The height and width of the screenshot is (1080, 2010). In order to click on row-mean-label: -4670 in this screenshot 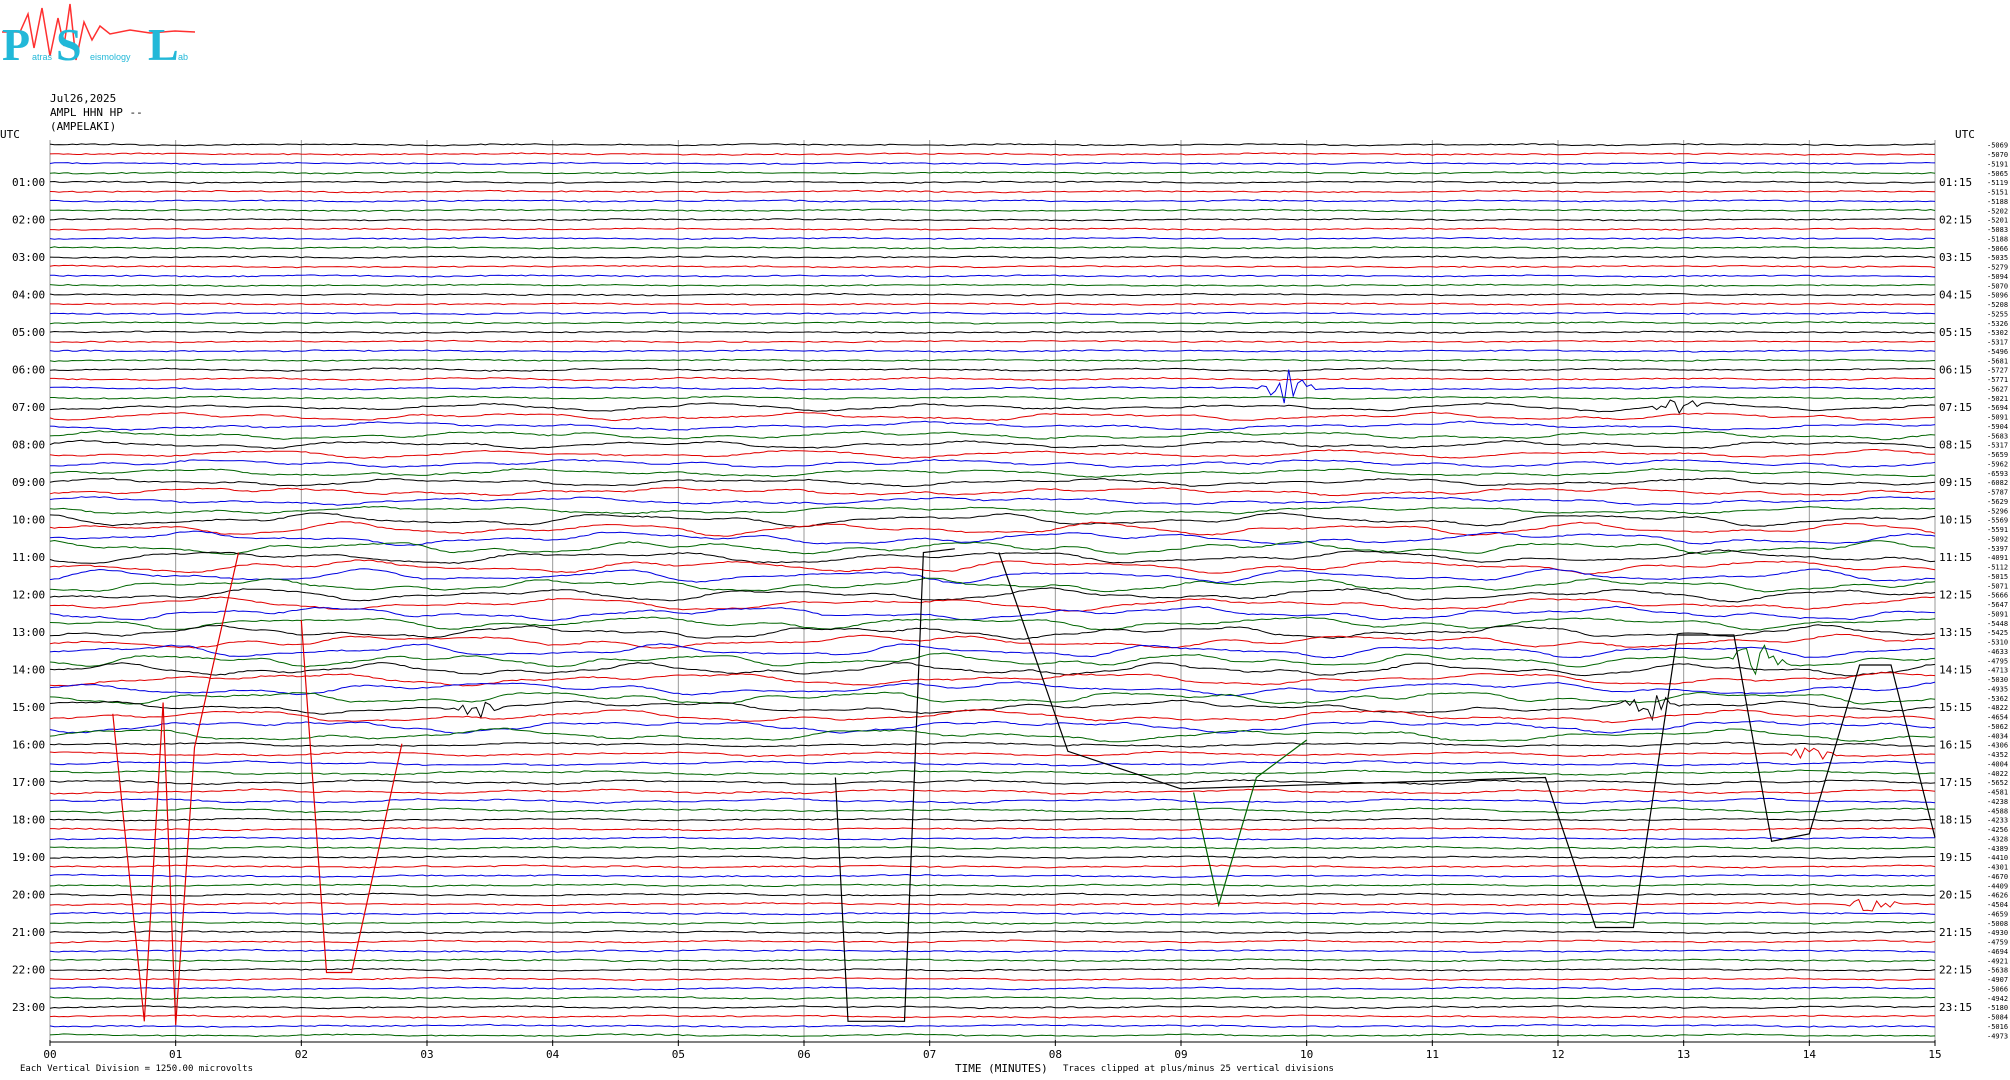, I will do `click(1997, 877)`.